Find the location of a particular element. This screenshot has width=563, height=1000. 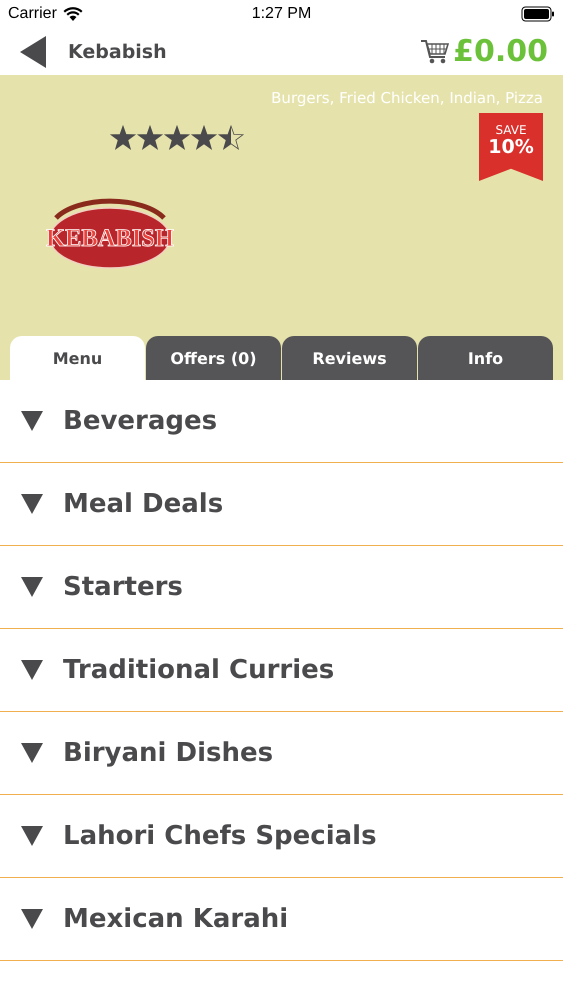

category-label: Beverages is located at coordinates (140, 421).